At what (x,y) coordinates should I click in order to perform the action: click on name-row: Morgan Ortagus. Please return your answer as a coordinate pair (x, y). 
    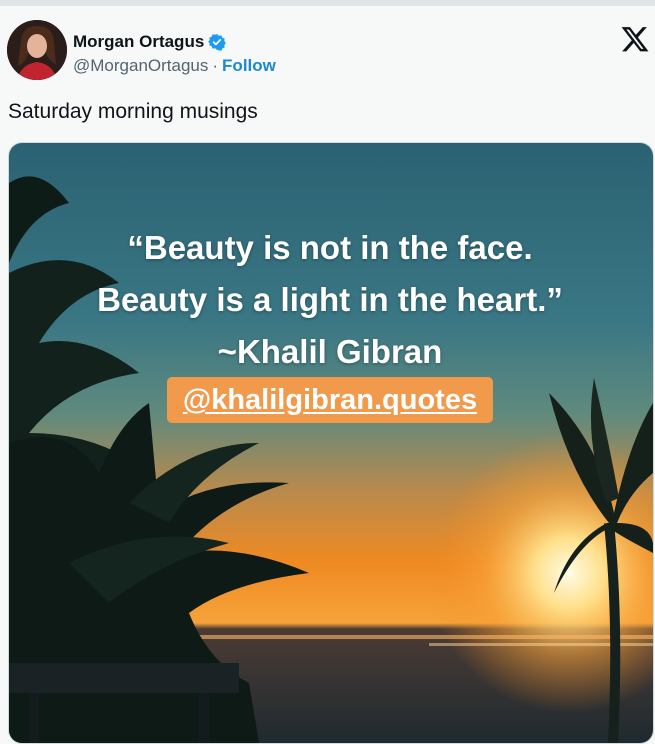
    Looking at the image, I should click on (150, 42).